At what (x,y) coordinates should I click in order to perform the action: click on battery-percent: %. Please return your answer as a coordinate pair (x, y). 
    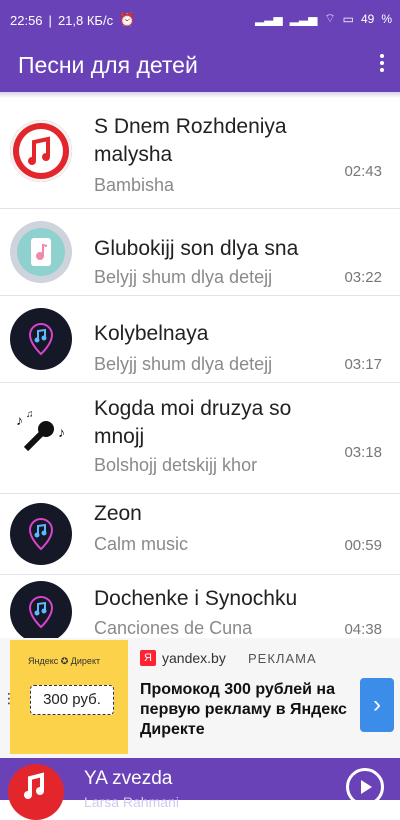
    Looking at the image, I should click on (386, 18).